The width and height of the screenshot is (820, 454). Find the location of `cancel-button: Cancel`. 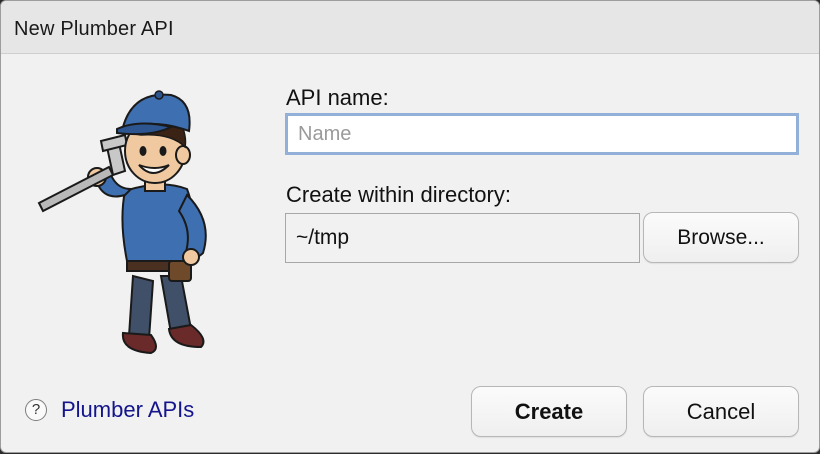

cancel-button: Cancel is located at coordinates (721, 411).